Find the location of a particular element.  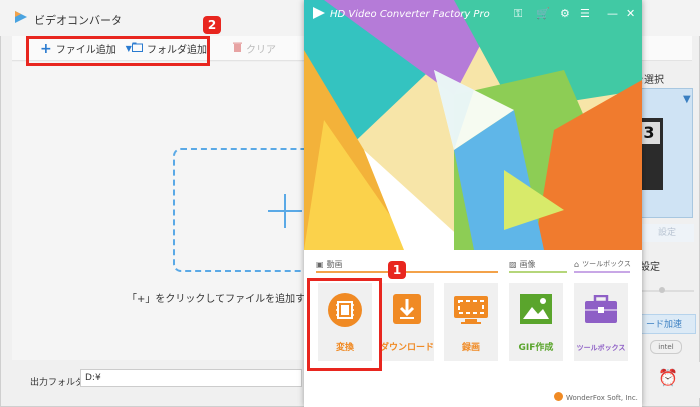

gif-maker-tile: GIF作成 is located at coordinates (536, 322).